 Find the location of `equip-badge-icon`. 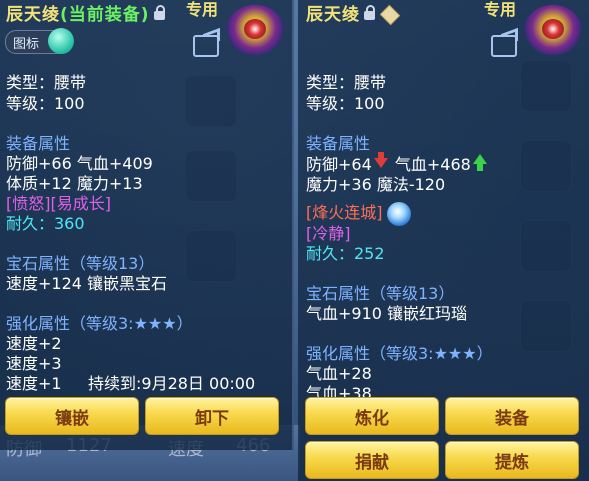

equip-badge-icon is located at coordinates (390, 15).